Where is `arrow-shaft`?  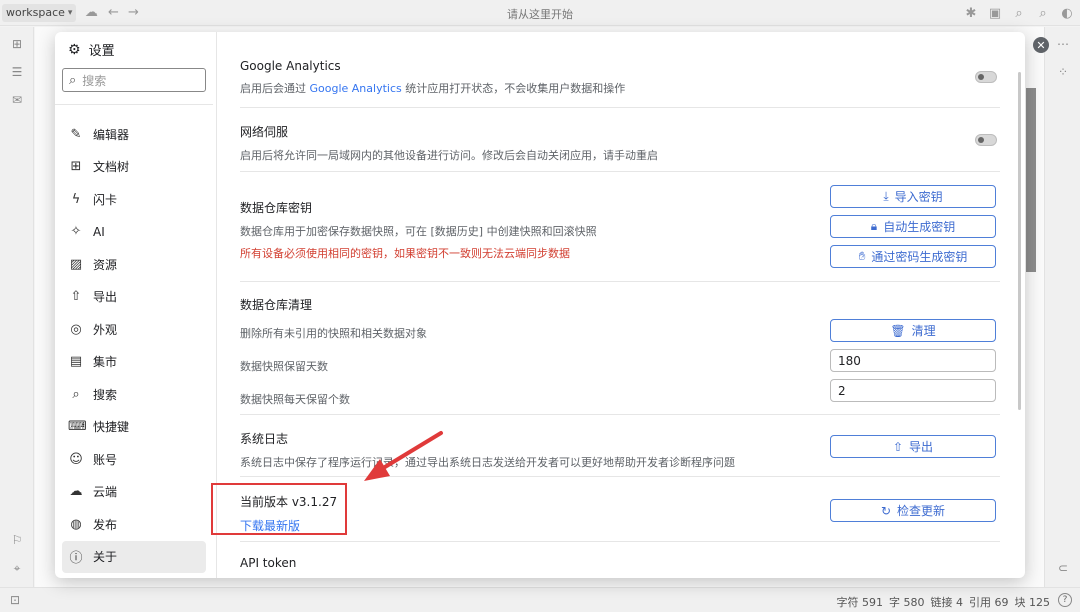
arrow-shaft is located at coordinates (410, 451).